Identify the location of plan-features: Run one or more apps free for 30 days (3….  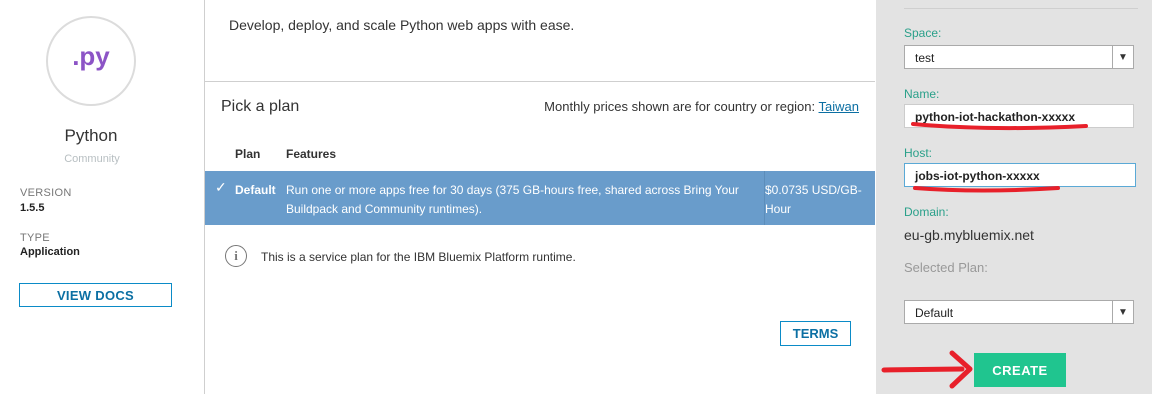
(512, 199).